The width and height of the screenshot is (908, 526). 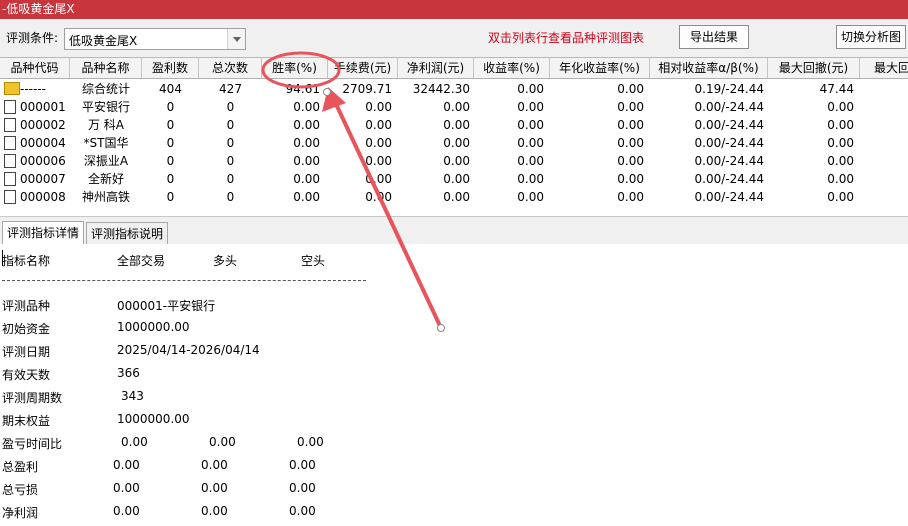 What do you see at coordinates (295, 68) in the screenshot?
I see `col-header-rate: 胜率(%)` at bounding box center [295, 68].